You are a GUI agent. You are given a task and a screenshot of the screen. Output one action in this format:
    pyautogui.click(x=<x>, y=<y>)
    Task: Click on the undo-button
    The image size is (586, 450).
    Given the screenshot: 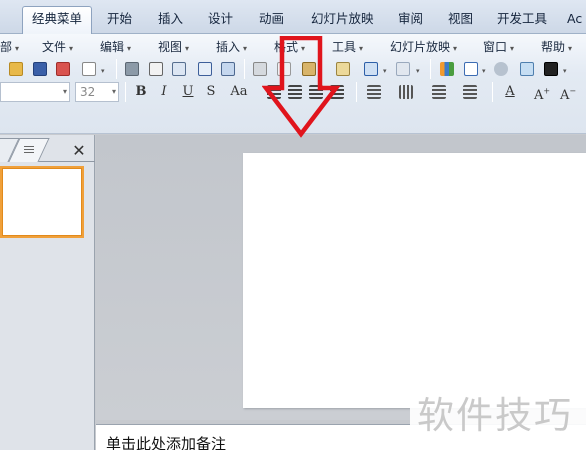 What is the action you would take?
    pyautogui.click(x=371, y=69)
    